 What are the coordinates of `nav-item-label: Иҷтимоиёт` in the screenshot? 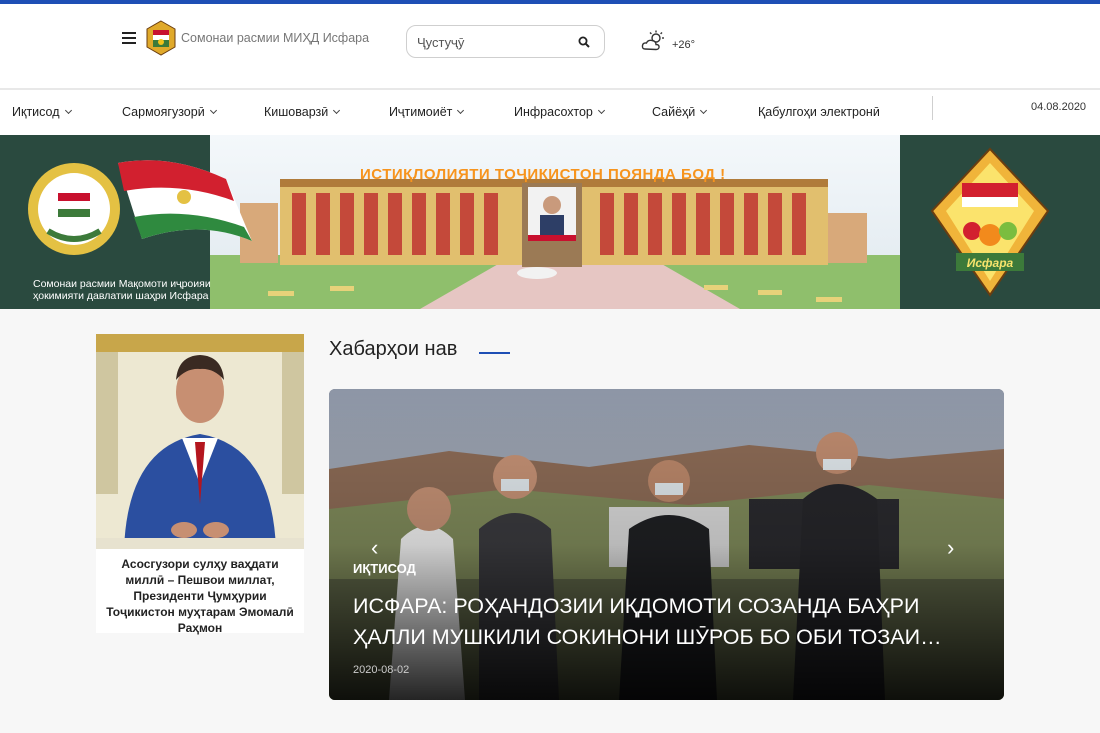 It's located at (421, 112).